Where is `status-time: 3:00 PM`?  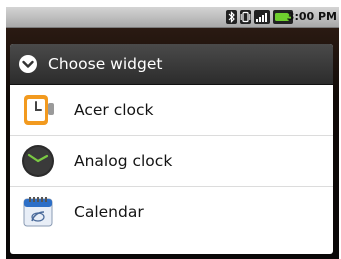 status-time: 3:00 PM is located at coordinates (311, 16).